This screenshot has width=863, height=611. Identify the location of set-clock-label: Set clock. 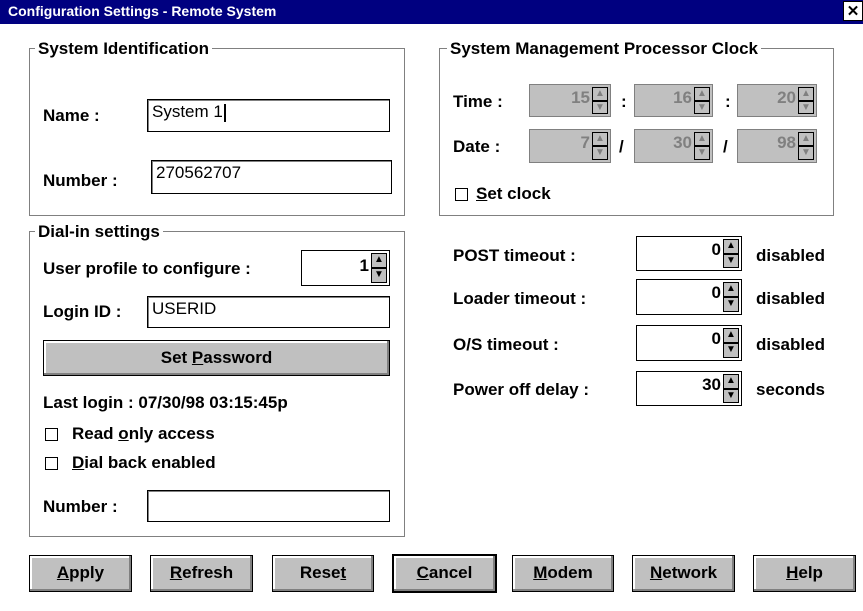
(513, 194).